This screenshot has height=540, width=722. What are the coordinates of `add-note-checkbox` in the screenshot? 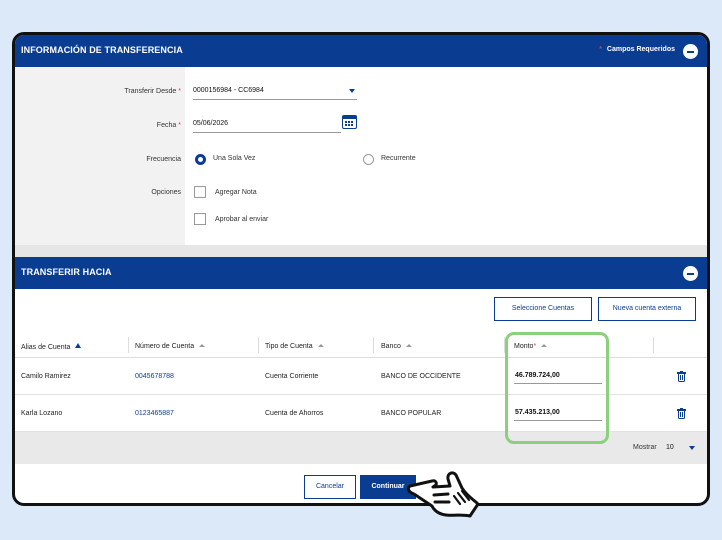 It's located at (200, 192).